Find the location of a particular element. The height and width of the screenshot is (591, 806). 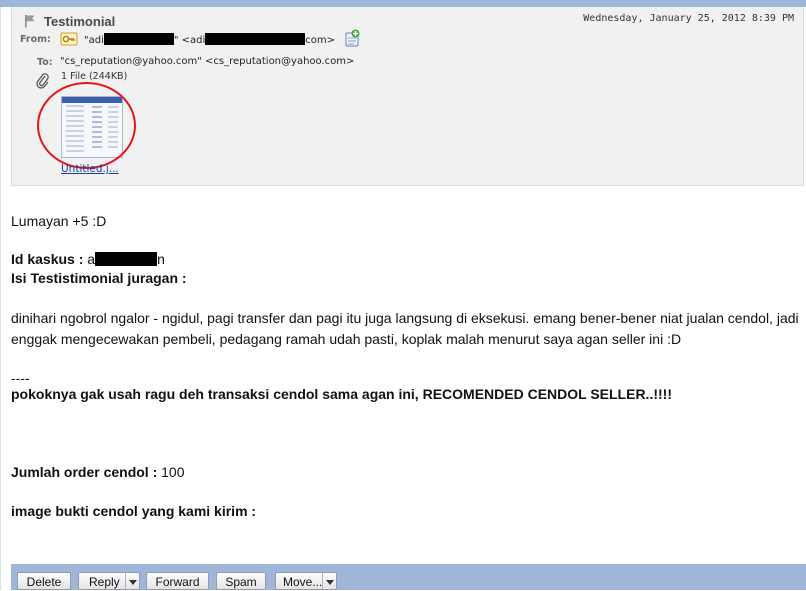

flag-icon is located at coordinates (30, 21).